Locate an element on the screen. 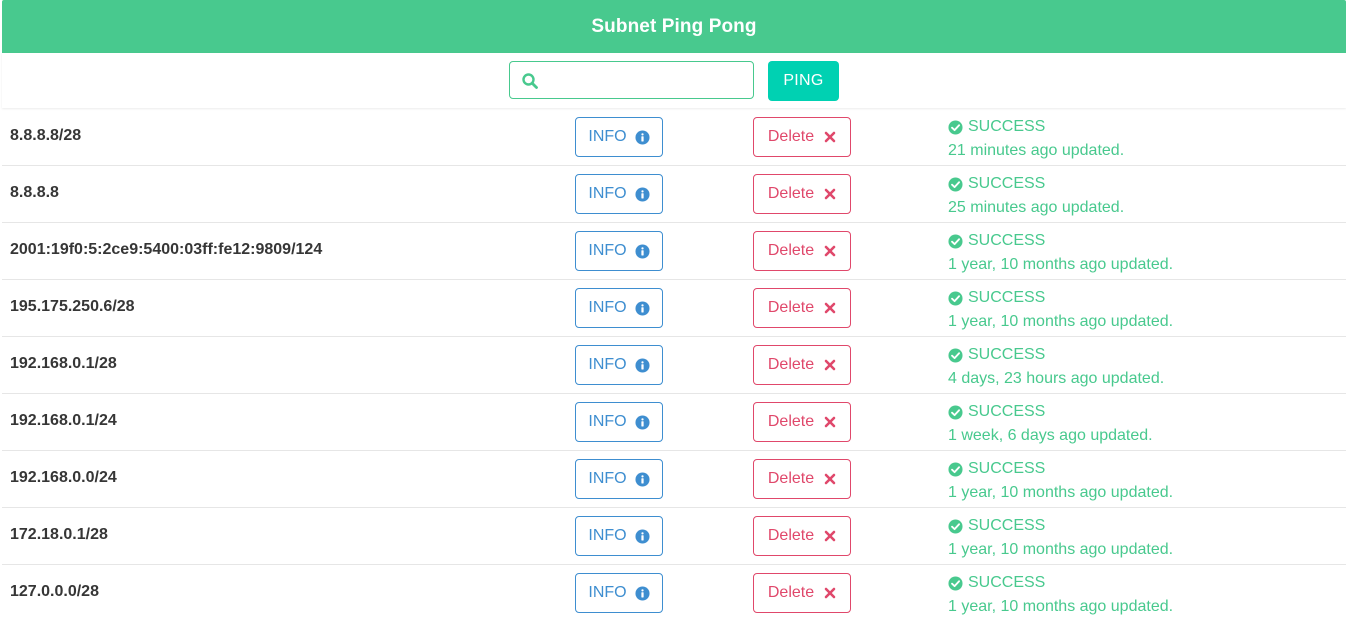  updated-timestamp: 1 week, 6 days ago updated. is located at coordinates (1050, 435).